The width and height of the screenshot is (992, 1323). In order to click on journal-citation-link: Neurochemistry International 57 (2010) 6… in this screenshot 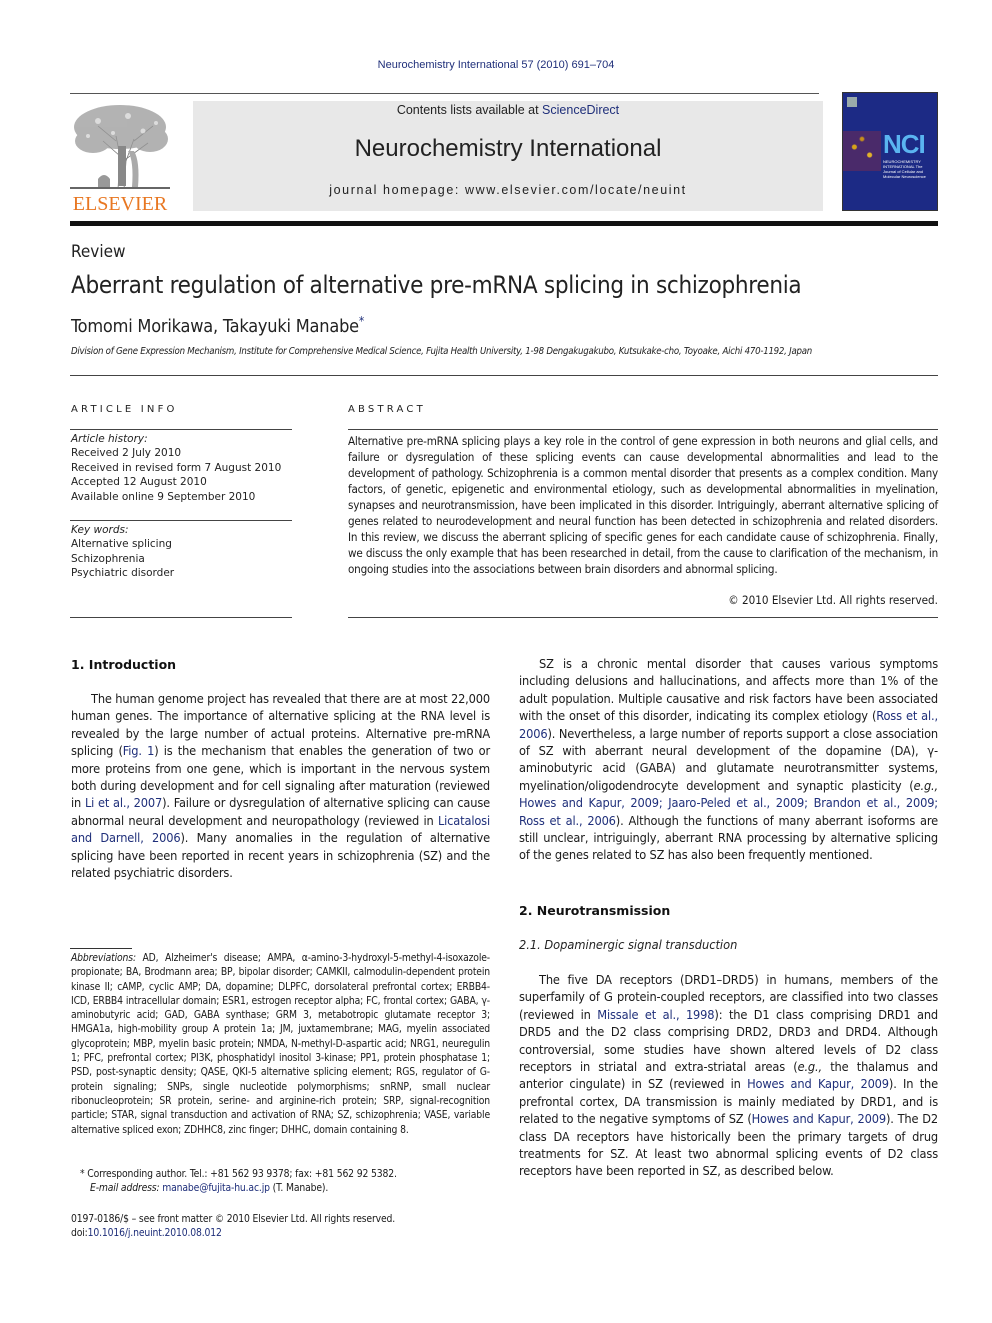, I will do `click(496, 65)`.